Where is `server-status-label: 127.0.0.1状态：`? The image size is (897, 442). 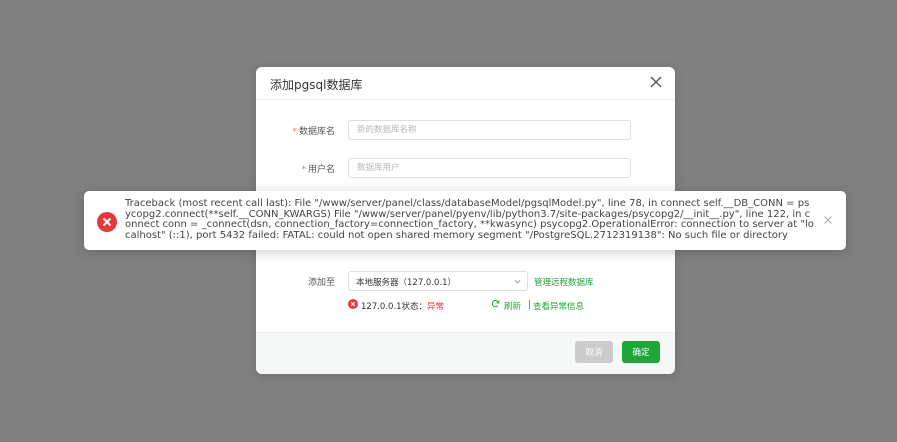 server-status-label: 127.0.0.1状态： is located at coordinates (394, 307).